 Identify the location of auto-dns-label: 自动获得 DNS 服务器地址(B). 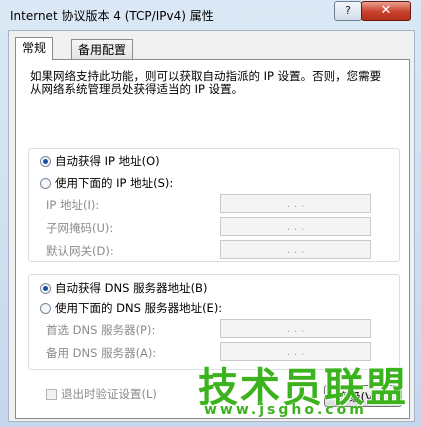
(131, 288).